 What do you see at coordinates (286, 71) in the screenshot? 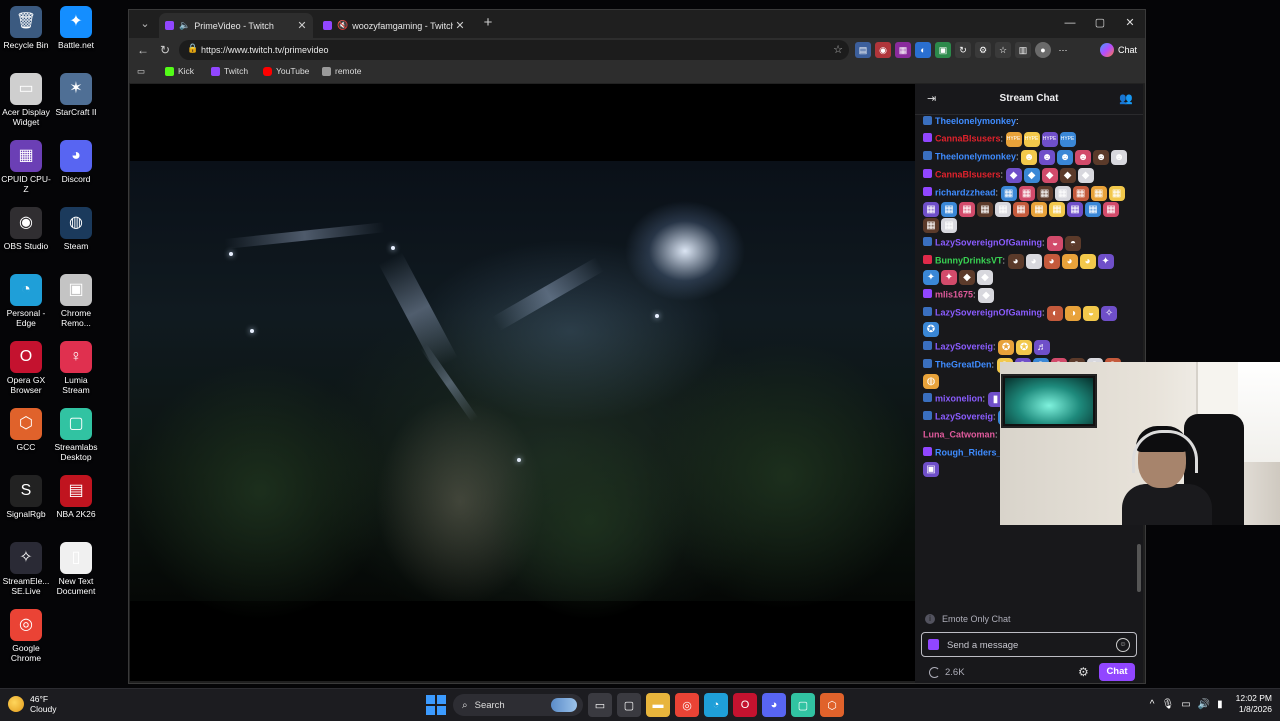
I see `favorite-youtube: YouTube` at bounding box center [286, 71].